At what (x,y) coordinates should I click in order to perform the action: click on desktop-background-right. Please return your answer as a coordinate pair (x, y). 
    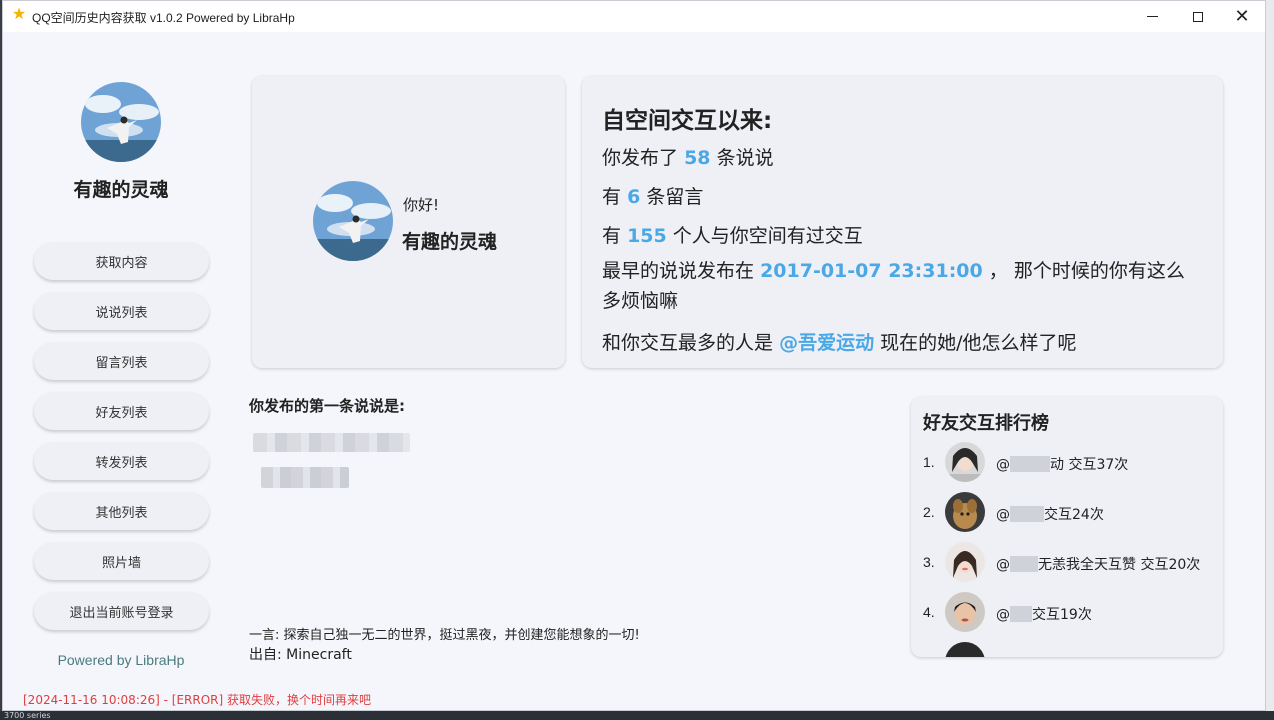
    Looking at the image, I should click on (1270, 360).